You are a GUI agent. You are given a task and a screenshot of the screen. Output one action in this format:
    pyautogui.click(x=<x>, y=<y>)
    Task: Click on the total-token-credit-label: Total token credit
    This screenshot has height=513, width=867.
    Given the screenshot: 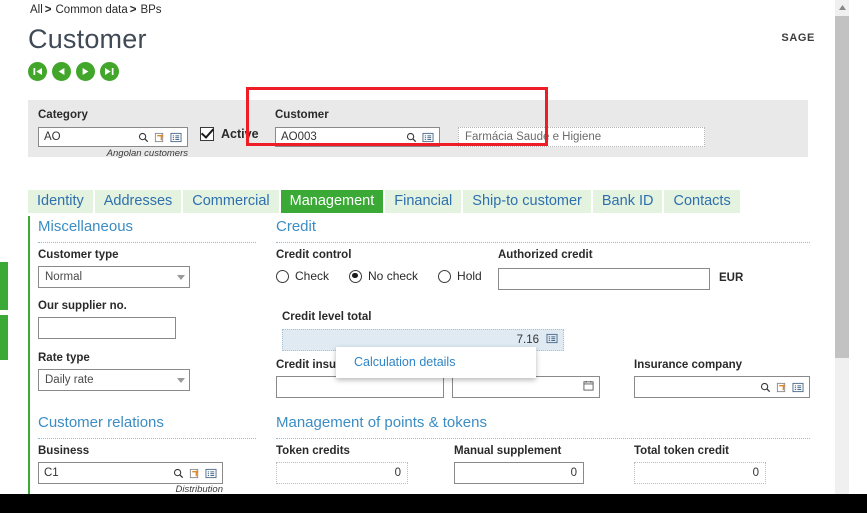 What is the action you would take?
    pyautogui.click(x=681, y=451)
    